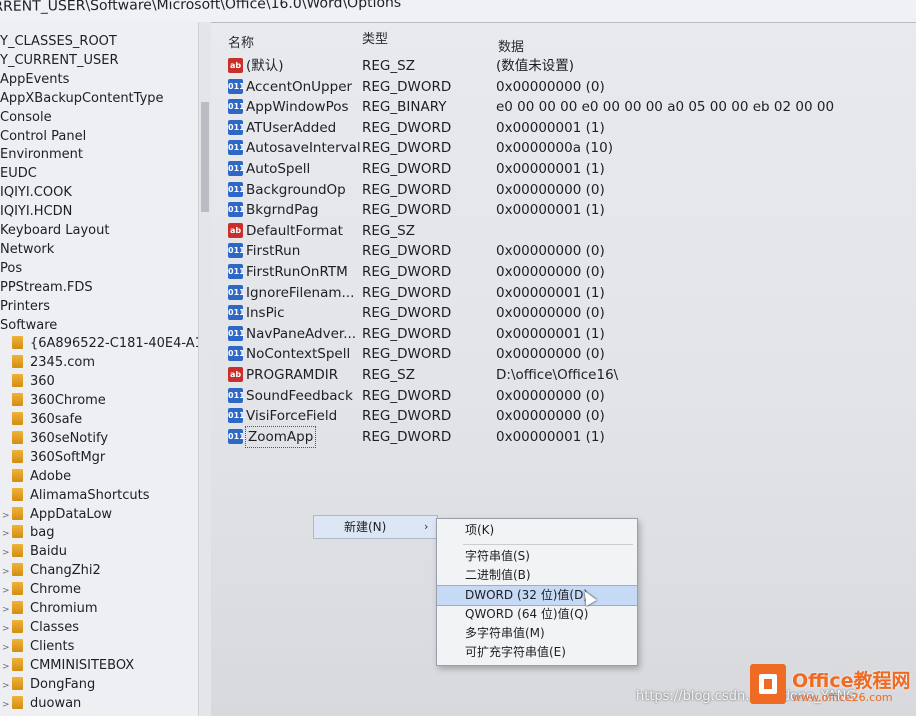 This screenshot has width=916, height=716. Describe the element at coordinates (41, 703) in the screenshot. I see `tree-item: > duowan` at that location.